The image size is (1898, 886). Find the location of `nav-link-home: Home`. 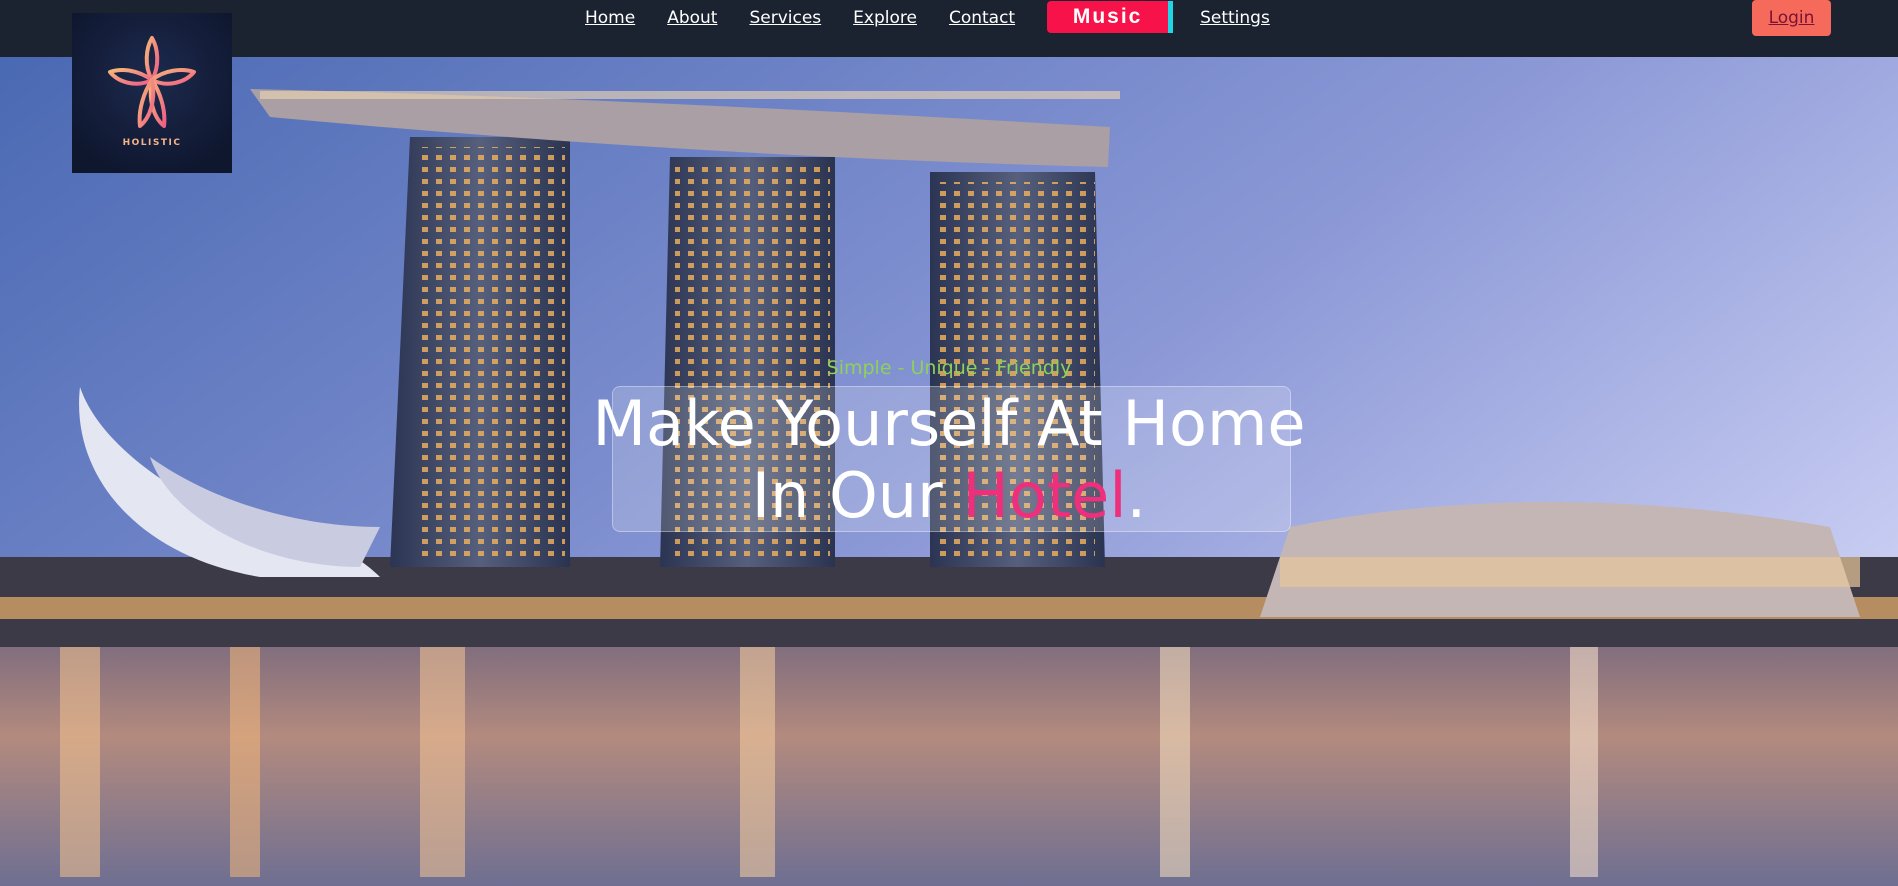

nav-link-home: Home is located at coordinates (610, 18).